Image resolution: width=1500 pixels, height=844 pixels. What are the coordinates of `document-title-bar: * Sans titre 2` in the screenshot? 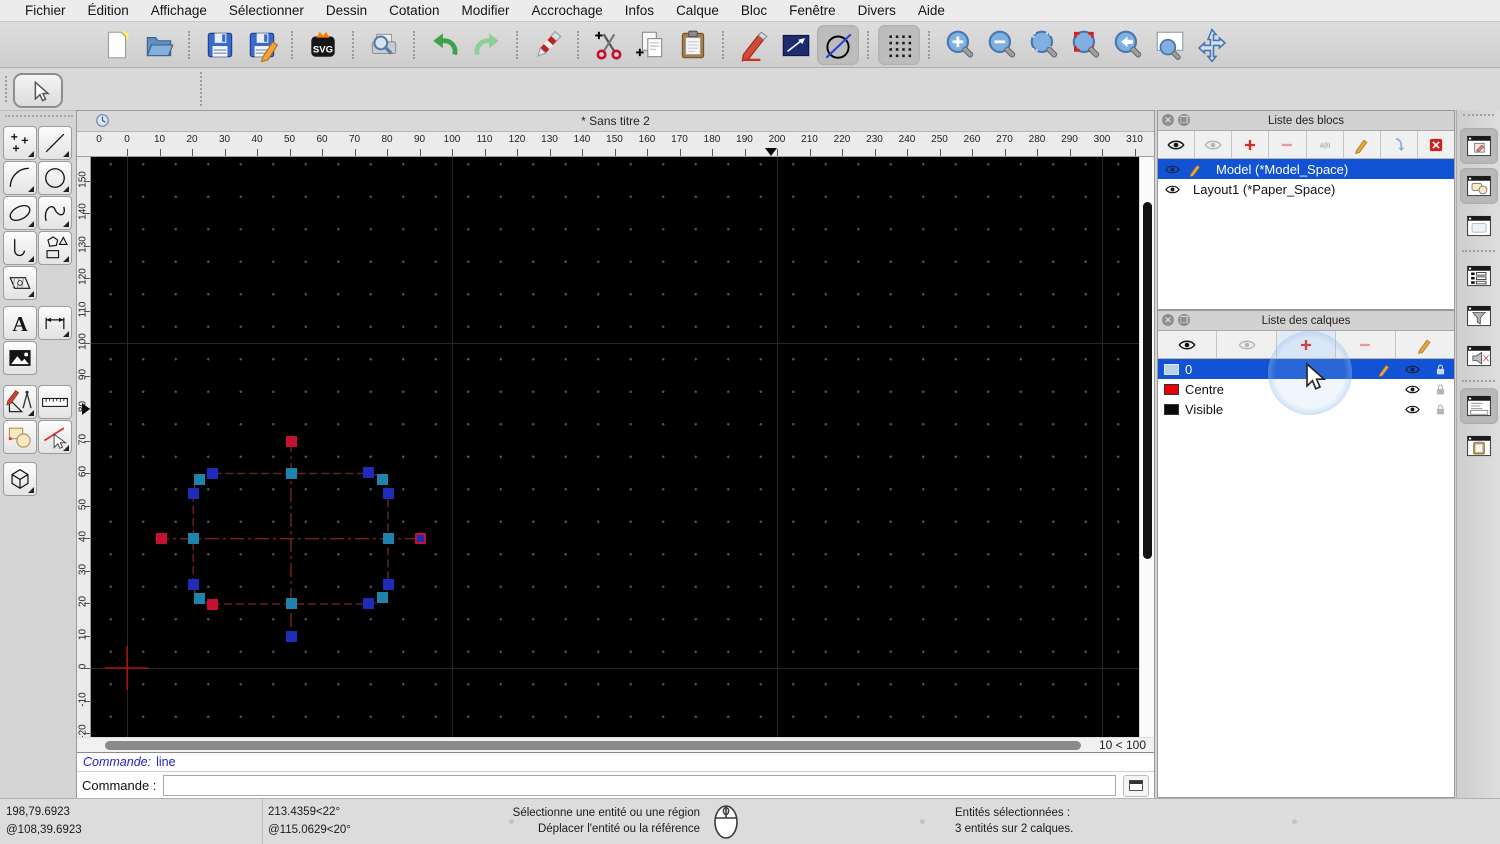 It's located at (615, 121).